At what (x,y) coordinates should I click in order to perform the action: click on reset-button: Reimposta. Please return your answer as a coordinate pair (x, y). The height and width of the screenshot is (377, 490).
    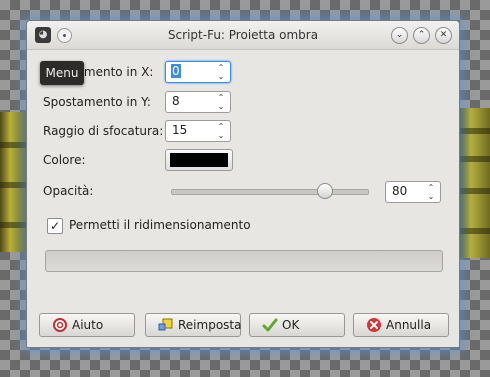
    Looking at the image, I should click on (193, 325).